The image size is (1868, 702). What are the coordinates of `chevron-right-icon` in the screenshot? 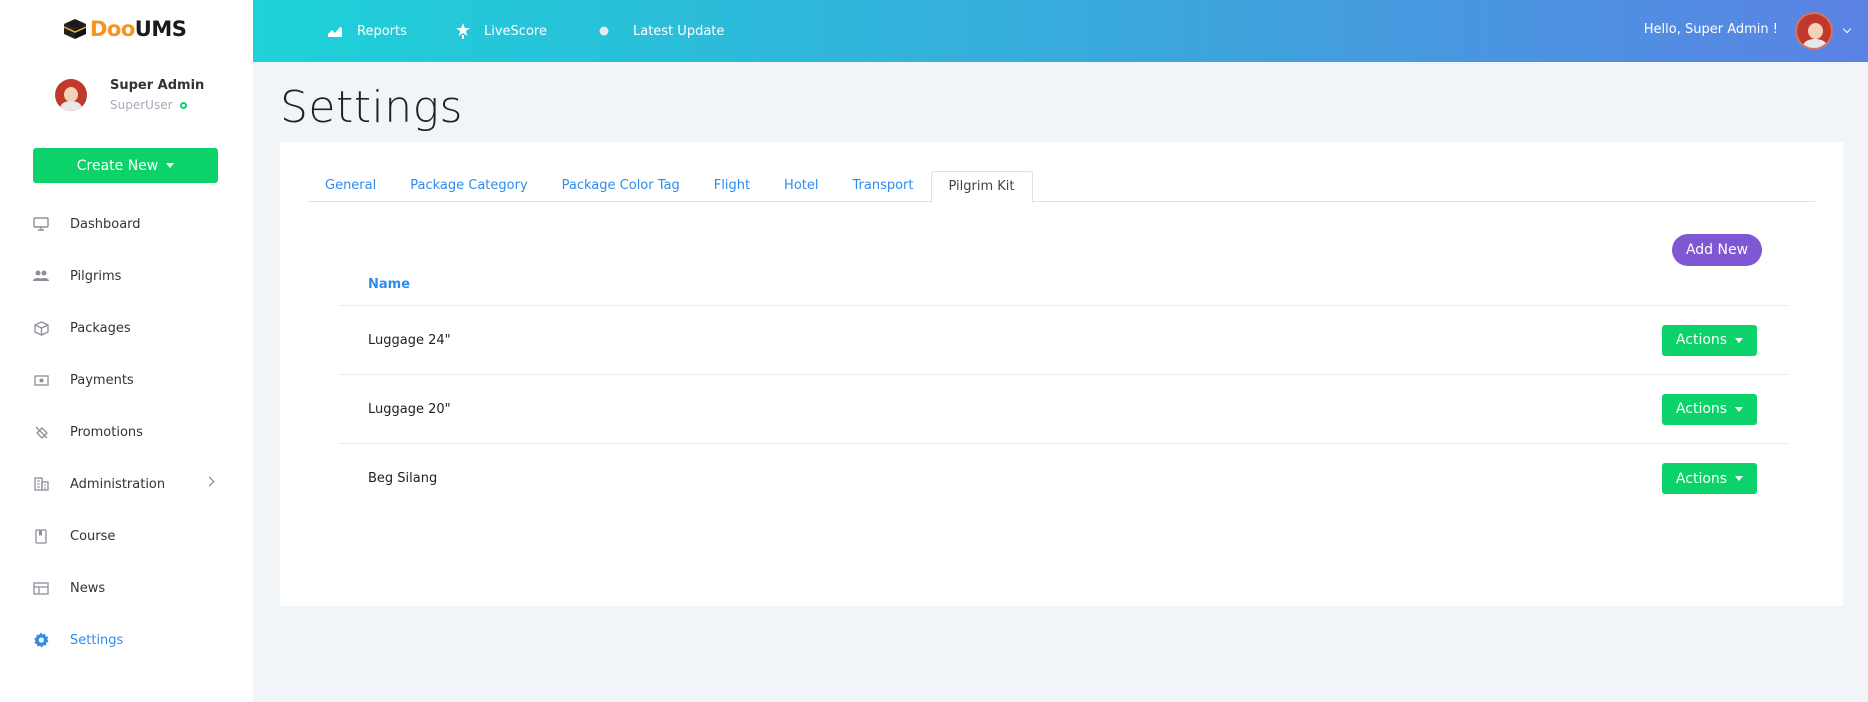 It's located at (209, 481).